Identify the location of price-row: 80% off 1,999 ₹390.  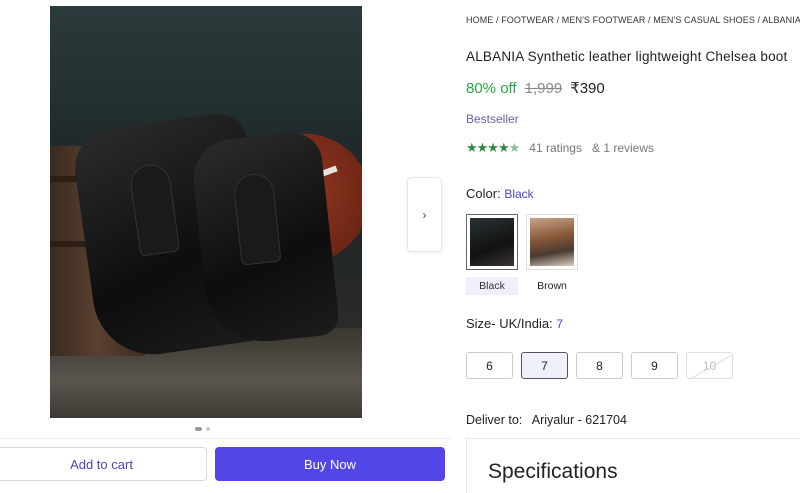
(535, 88).